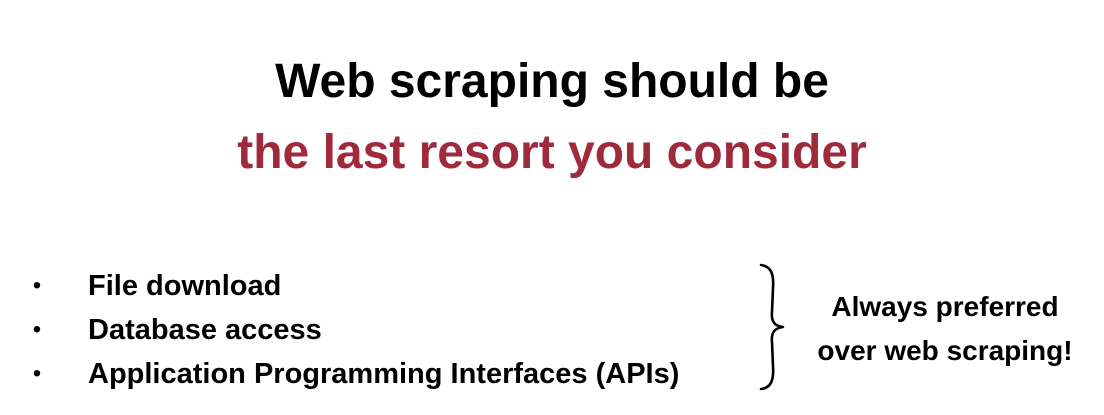 The image size is (1104, 415). What do you see at coordinates (552, 152) in the screenshot?
I see `slide-title-line-2: the last resort you consider` at bounding box center [552, 152].